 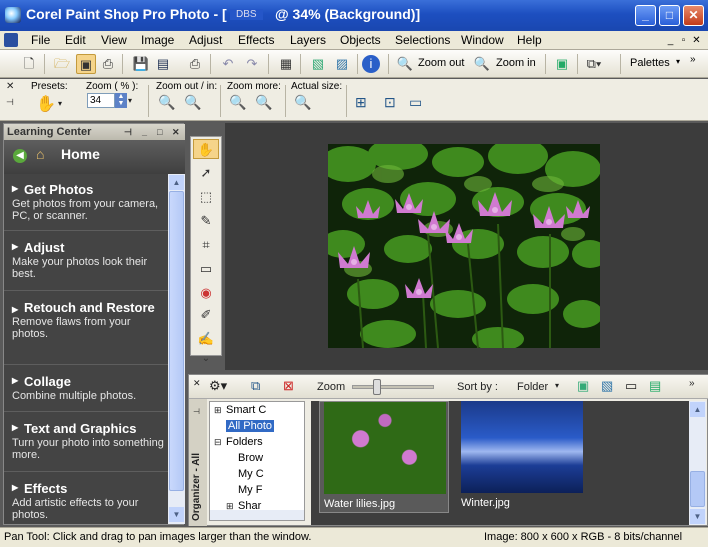 What do you see at coordinates (86, 64) in the screenshot?
I see `browse-icon: ▣` at bounding box center [86, 64].